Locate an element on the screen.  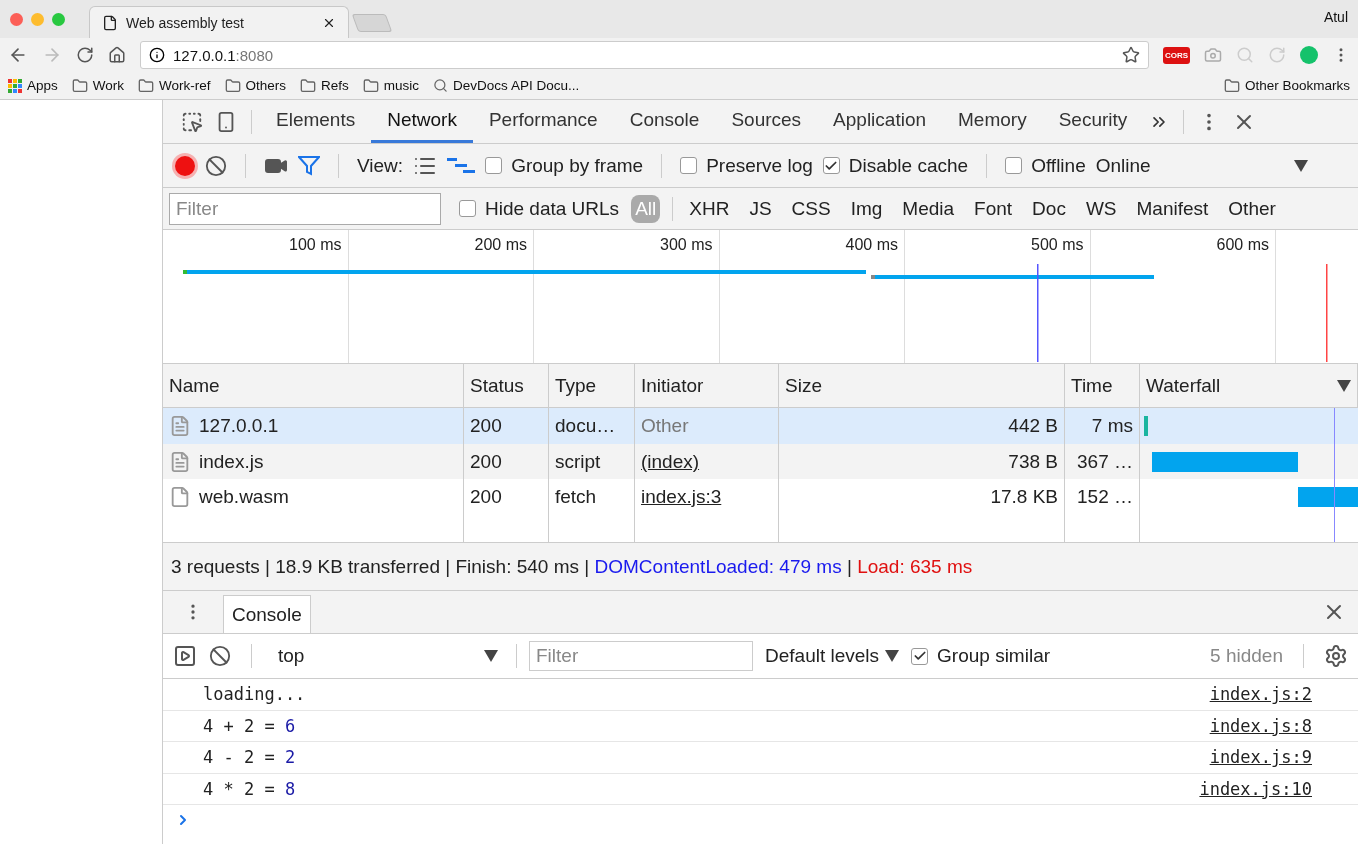
column-header: Initiator is located at coordinates (707, 386).